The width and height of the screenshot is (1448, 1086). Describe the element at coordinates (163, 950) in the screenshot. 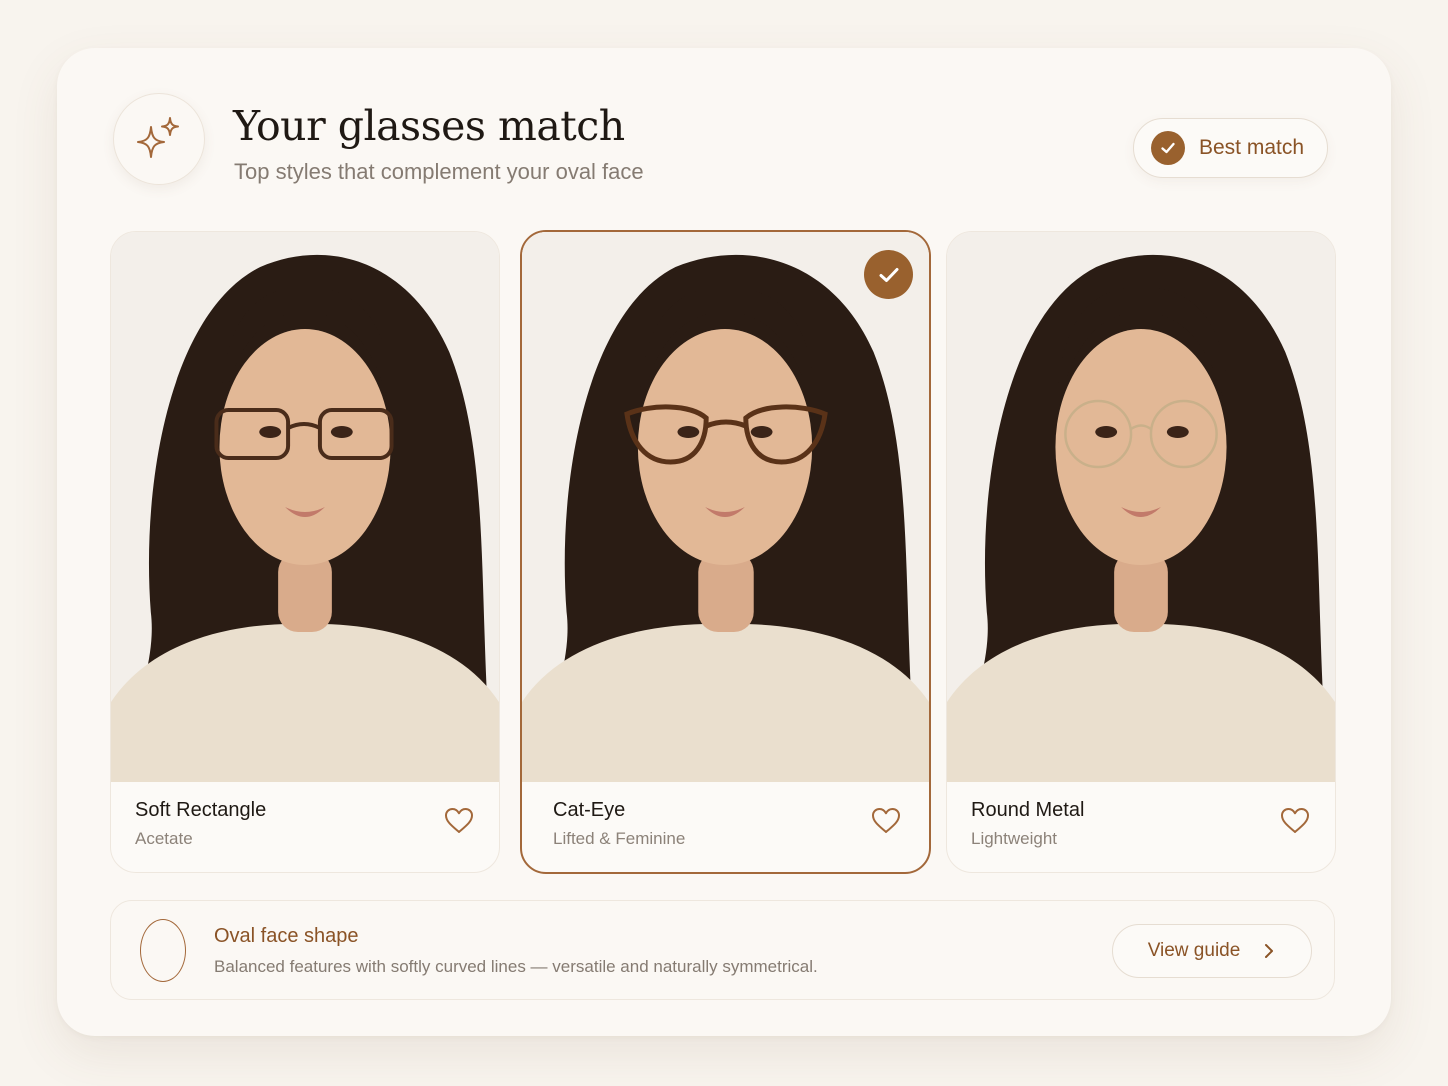

I see `oval-face-icon` at that location.